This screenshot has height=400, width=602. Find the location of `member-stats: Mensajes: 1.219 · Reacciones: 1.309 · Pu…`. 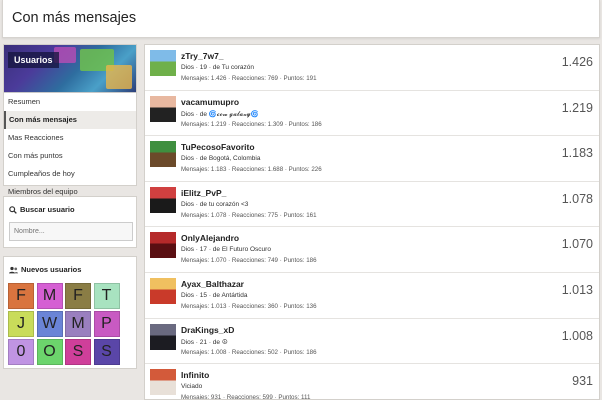

member-stats: Mensajes: 1.219 · Reacciones: 1.309 · Pu… is located at coordinates (251, 124).